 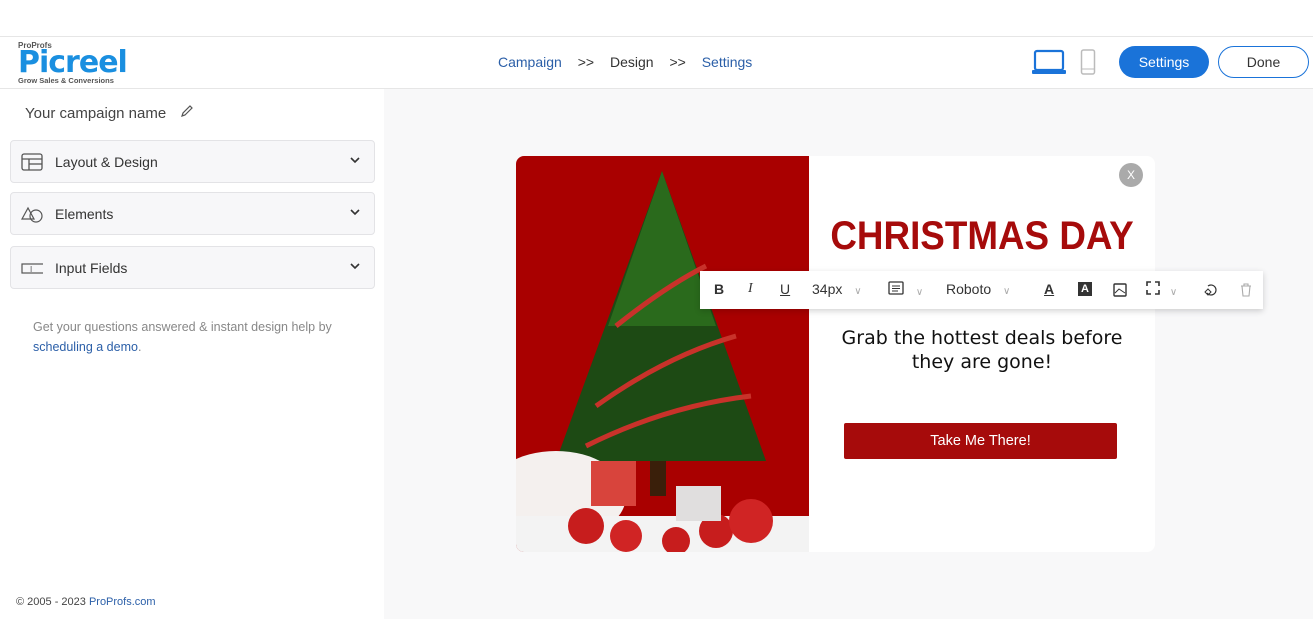 I want to click on footer: © 2005 - 2023 ProProfs.com, so click(x=86, y=602).